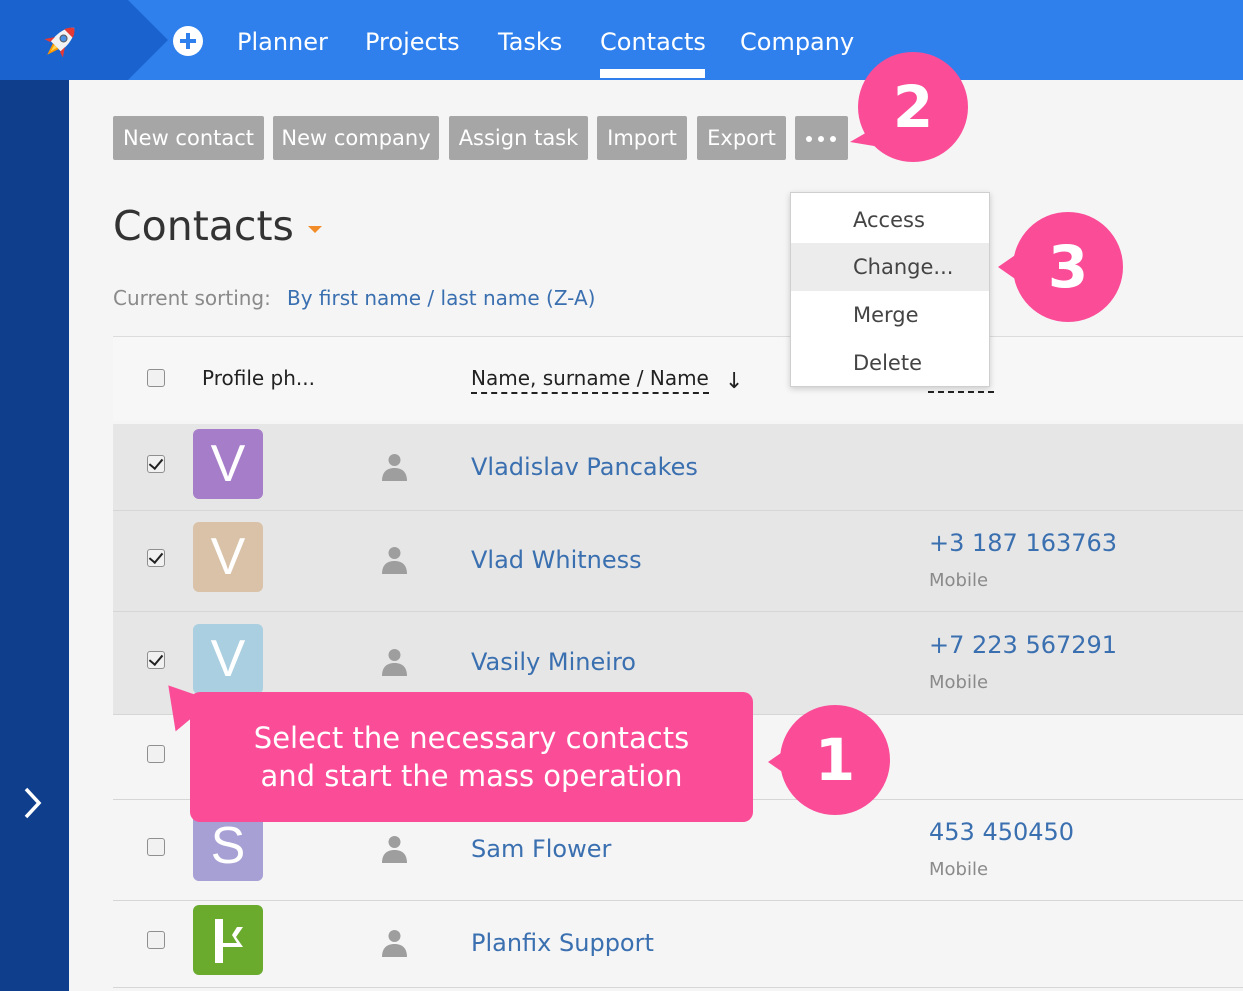 The height and width of the screenshot is (991, 1243). I want to click on menu-item-merge: Merge, so click(890, 315).